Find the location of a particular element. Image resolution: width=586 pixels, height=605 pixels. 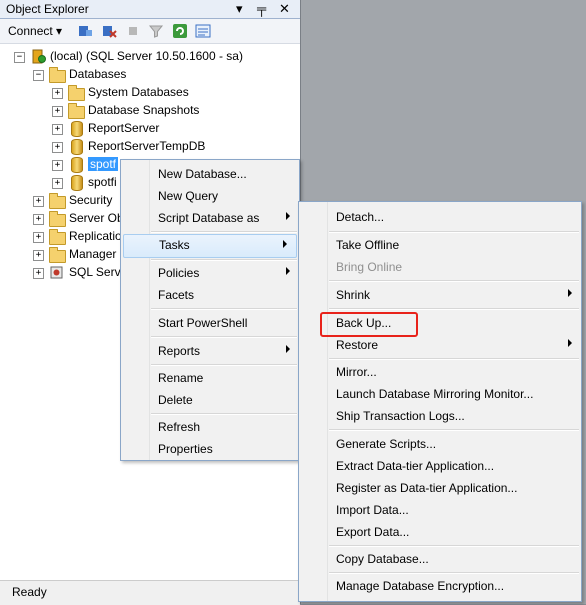

menu-item-refresh: Refresh is located at coordinates (210, 427).